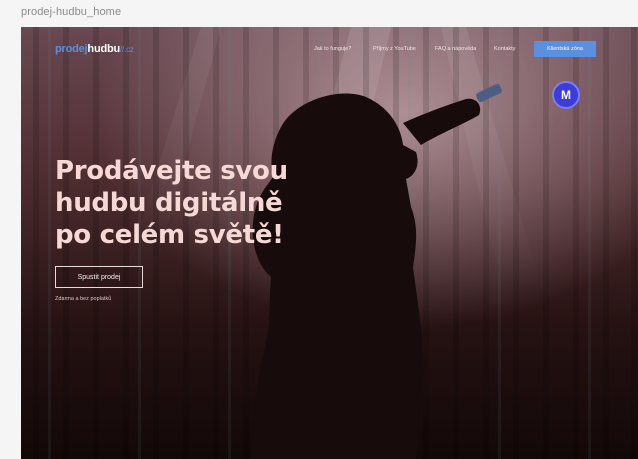  Describe the element at coordinates (127, 49) in the screenshot. I see `logo-part-domain: //.cz` at that location.